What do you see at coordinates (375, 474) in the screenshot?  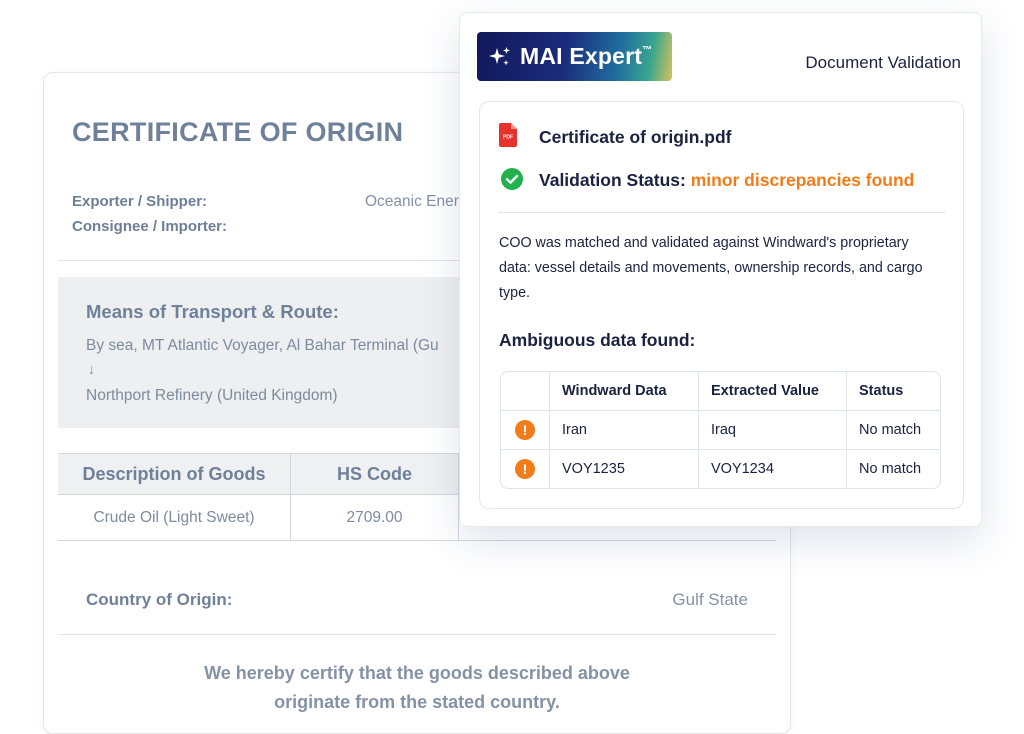 I see `goods-header-hs-code: HS Code` at bounding box center [375, 474].